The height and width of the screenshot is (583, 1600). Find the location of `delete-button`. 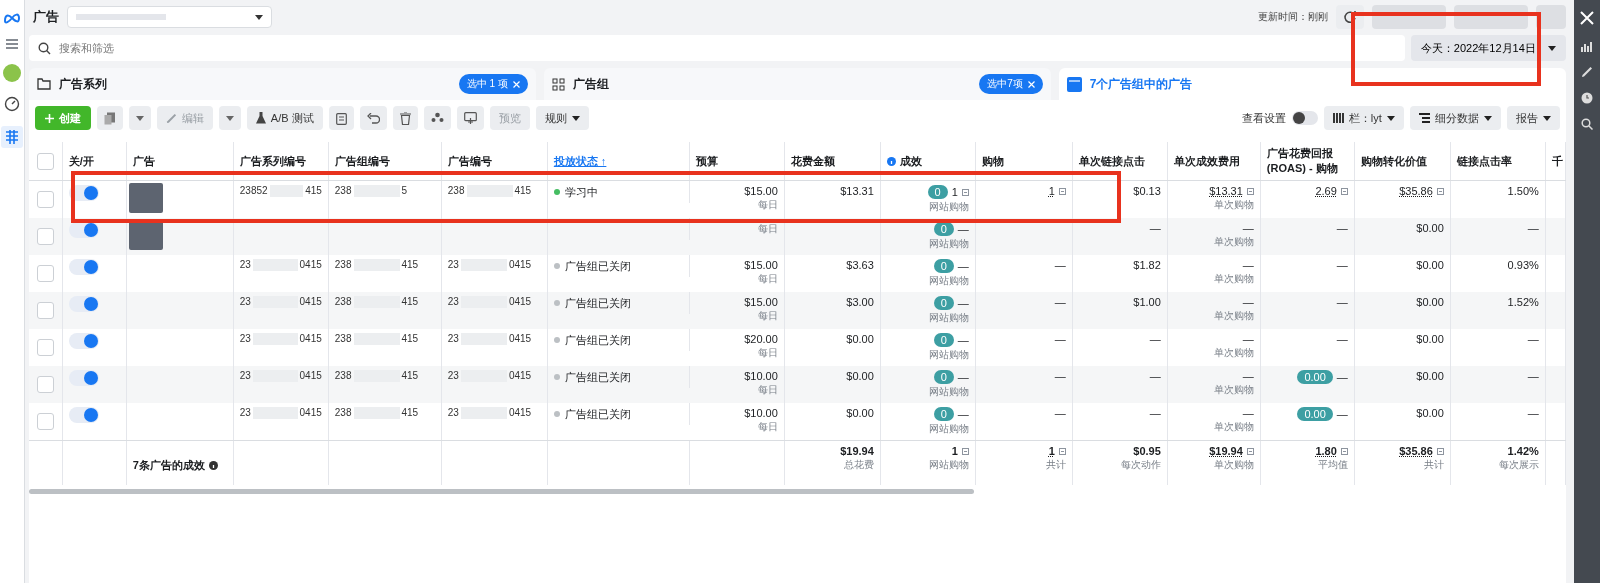

delete-button is located at coordinates (405, 118).